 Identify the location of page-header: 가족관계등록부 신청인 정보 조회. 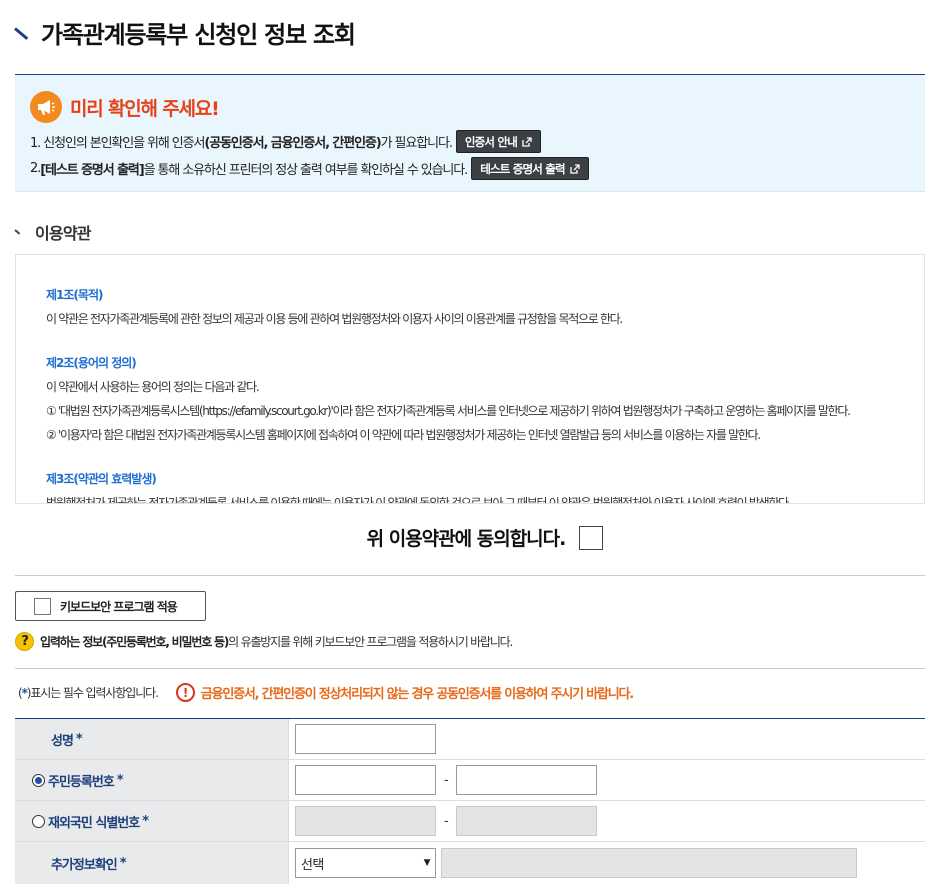
(185, 32).